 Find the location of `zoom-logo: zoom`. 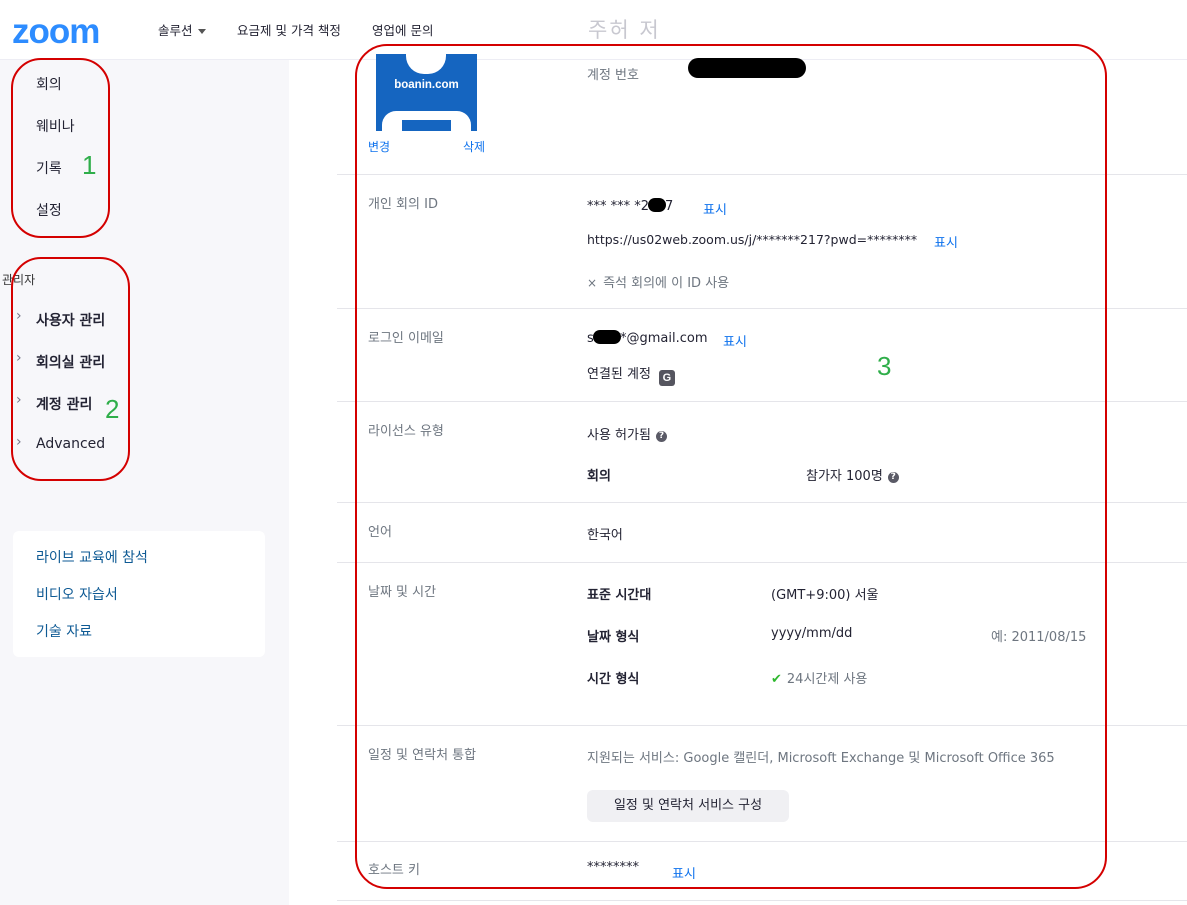

zoom-logo: zoom is located at coordinates (56, 32).